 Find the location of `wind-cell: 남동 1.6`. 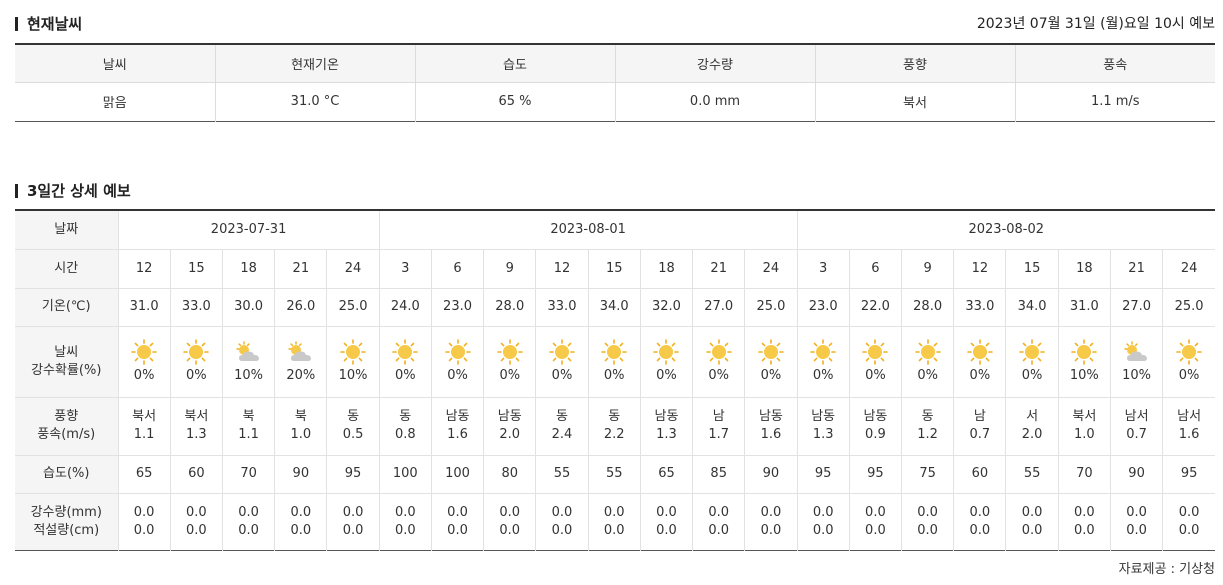

wind-cell: 남동 1.6 is located at coordinates (771, 426).